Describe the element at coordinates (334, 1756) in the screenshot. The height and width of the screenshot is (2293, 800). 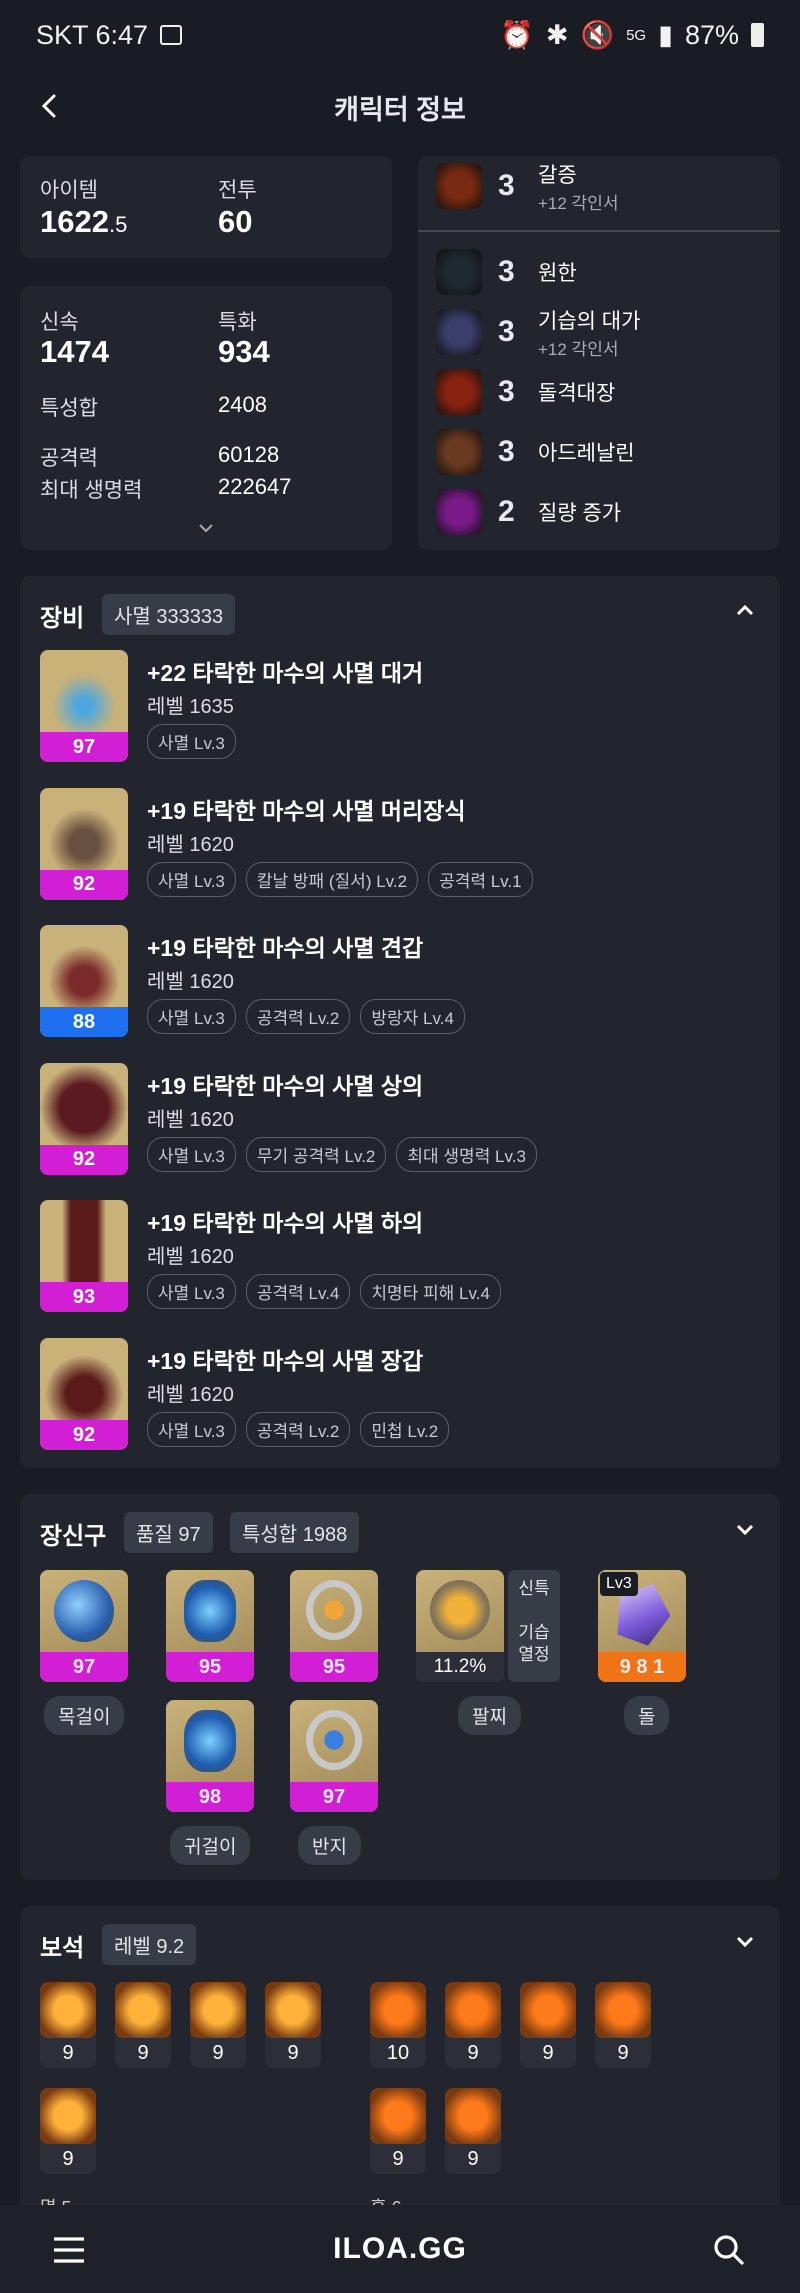
I see `ring-slot-2: 97` at that location.